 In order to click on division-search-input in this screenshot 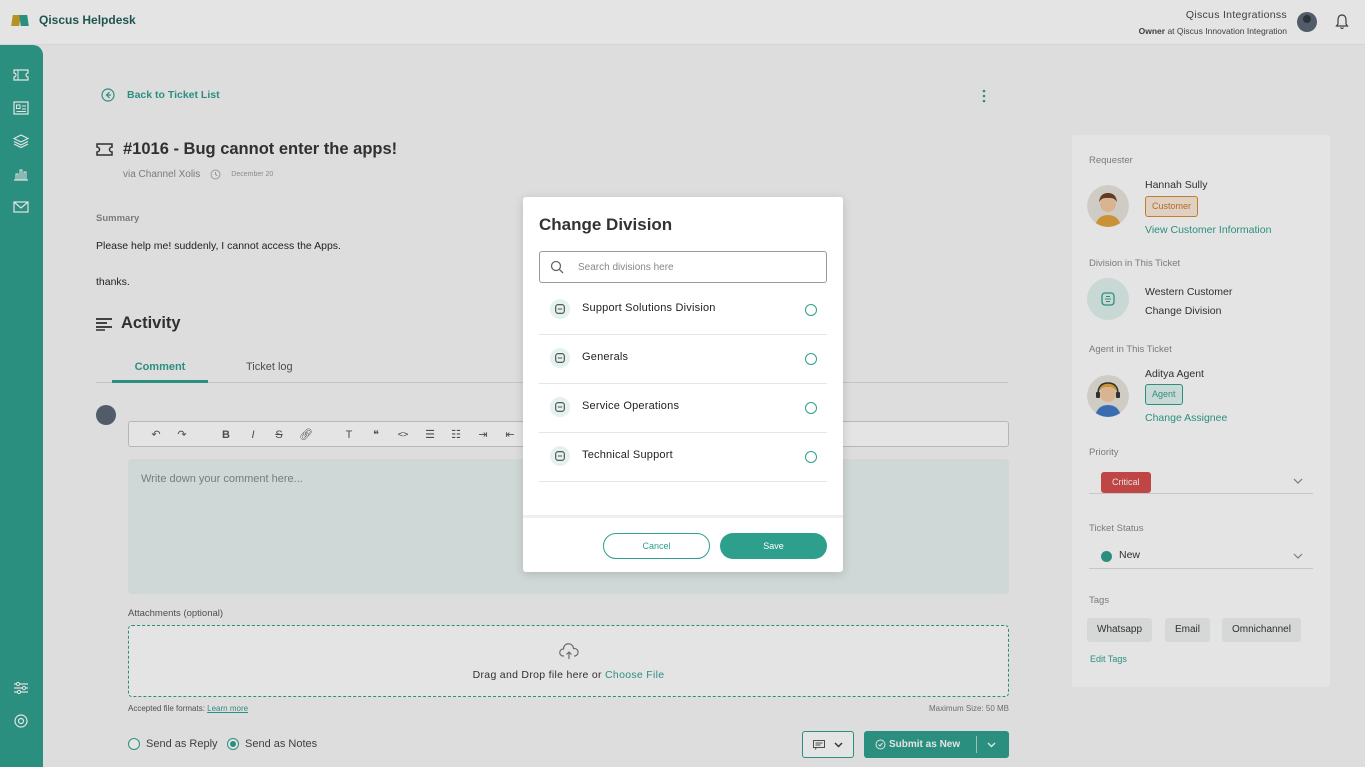, I will do `click(698, 267)`.